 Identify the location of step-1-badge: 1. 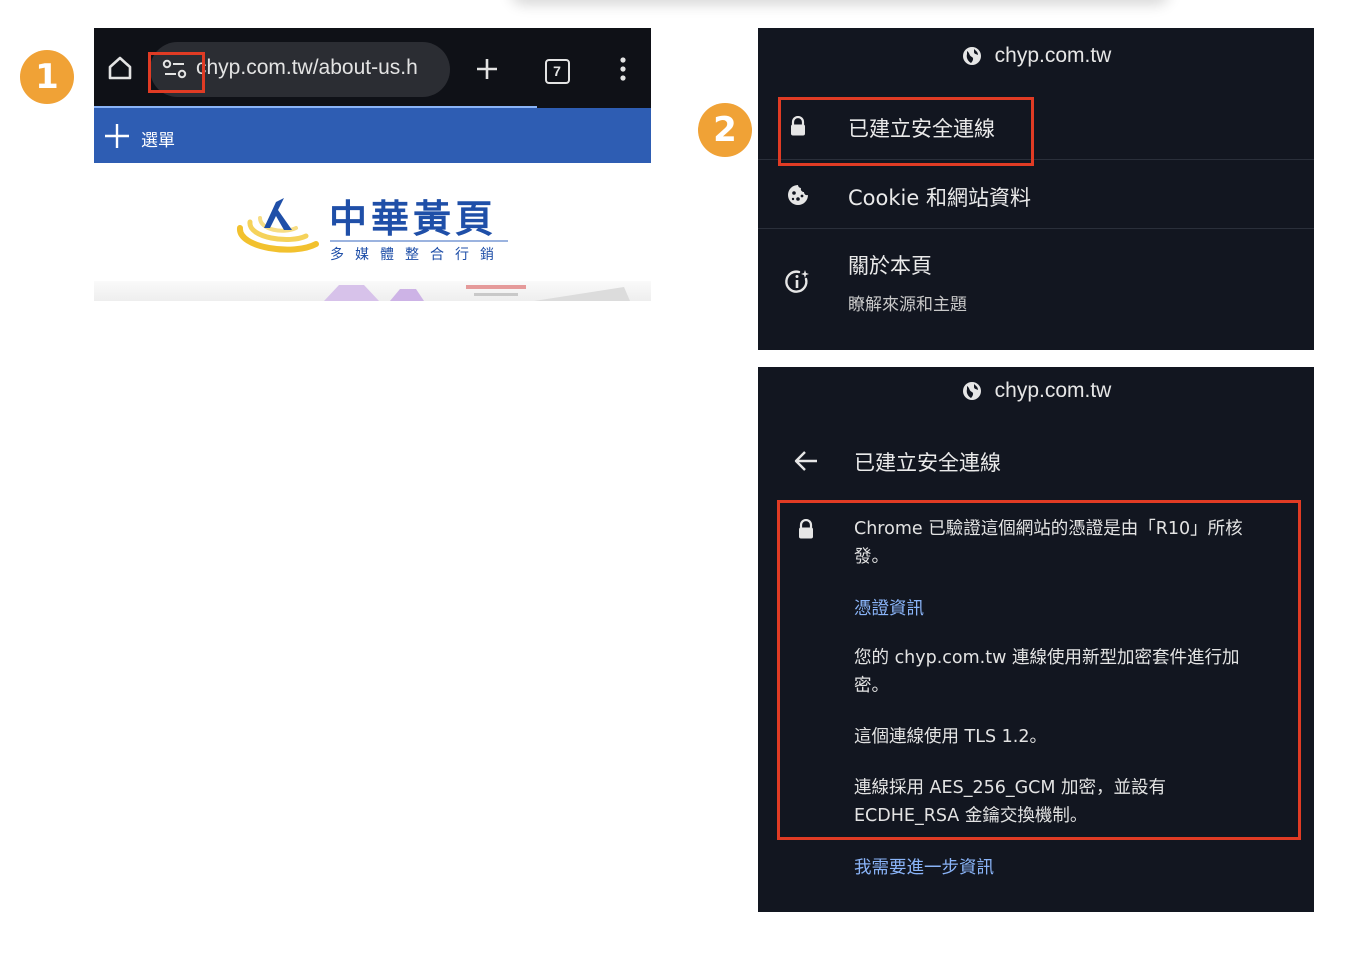
(47, 77).